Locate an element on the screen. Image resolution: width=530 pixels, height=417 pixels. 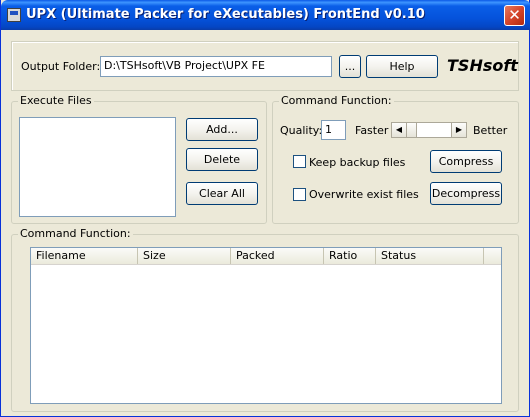
output-folder-label: Output Folder: is located at coordinates (61, 66).